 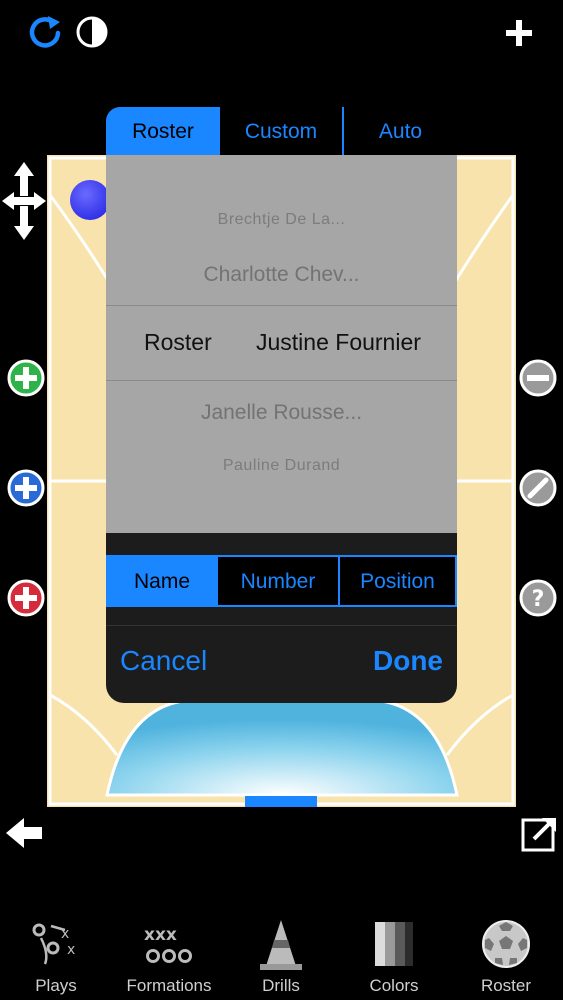 What do you see at coordinates (162, 581) in the screenshot?
I see `sort-name-segment: Name` at bounding box center [162, 581].